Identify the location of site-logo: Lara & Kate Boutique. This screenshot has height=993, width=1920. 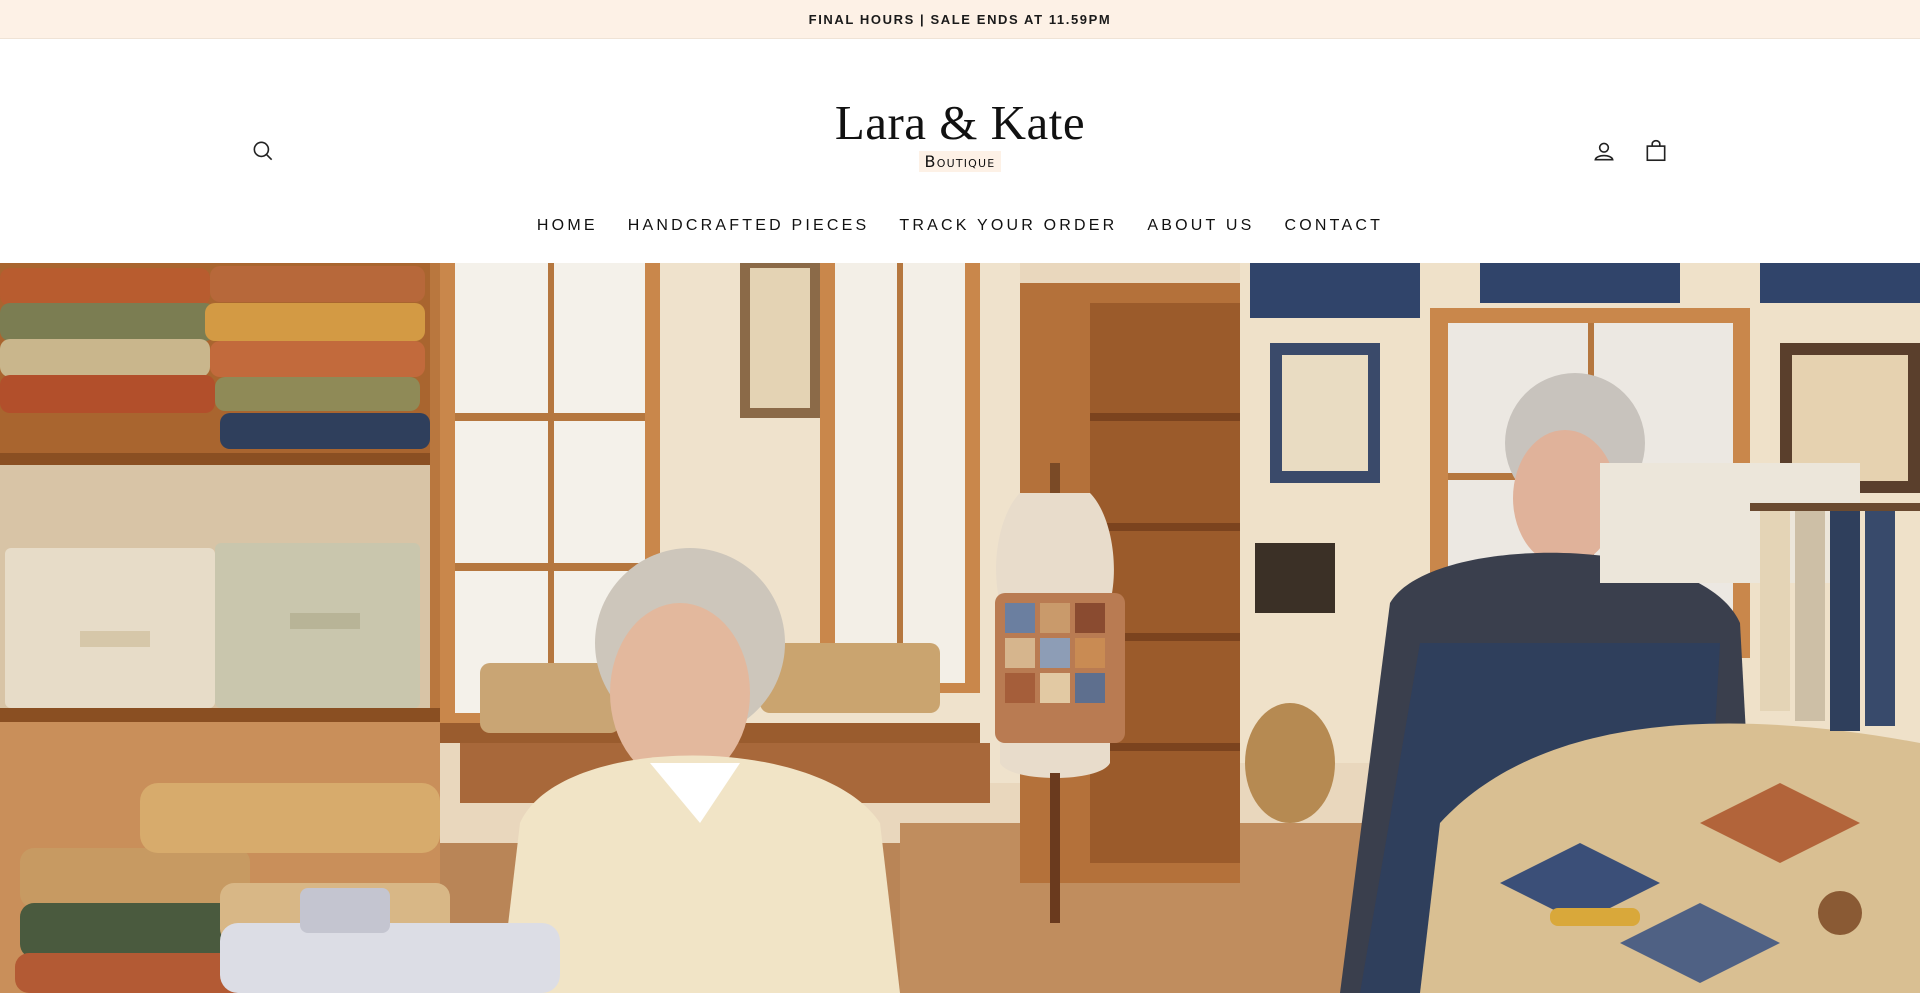
(960, 155).